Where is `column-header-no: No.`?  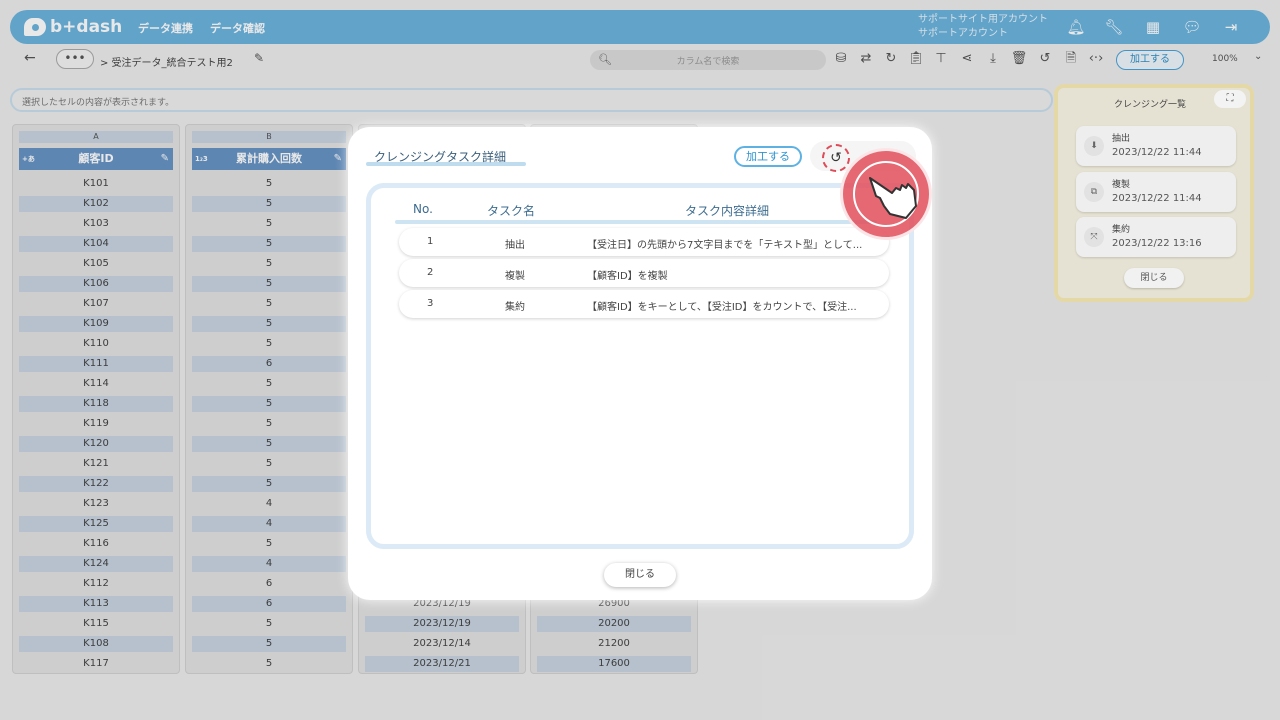 column-header-no: No. is located at coordinates (423, 209).